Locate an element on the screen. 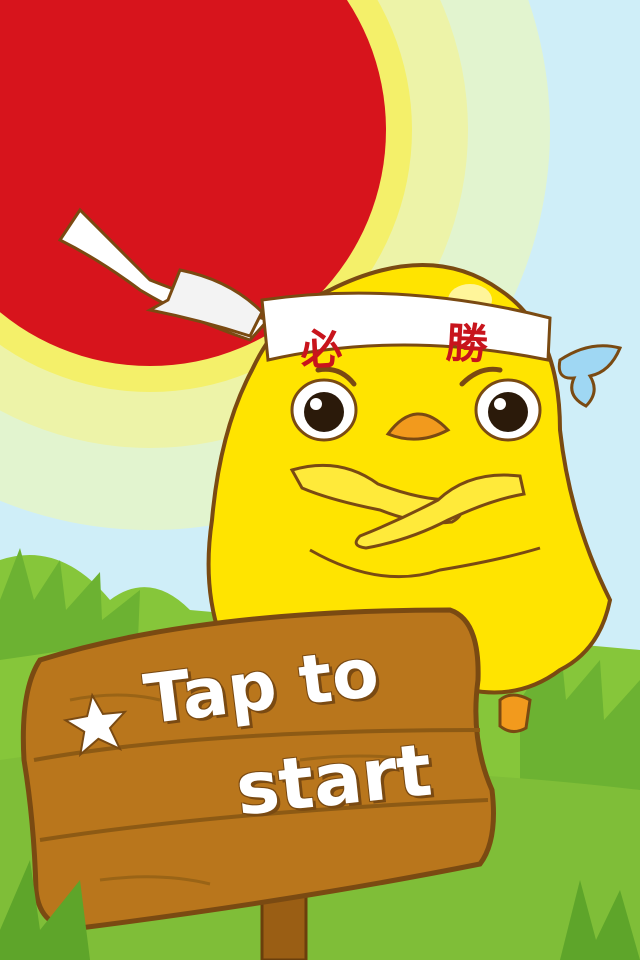  chick-foot is located at coordinates (515, 713).